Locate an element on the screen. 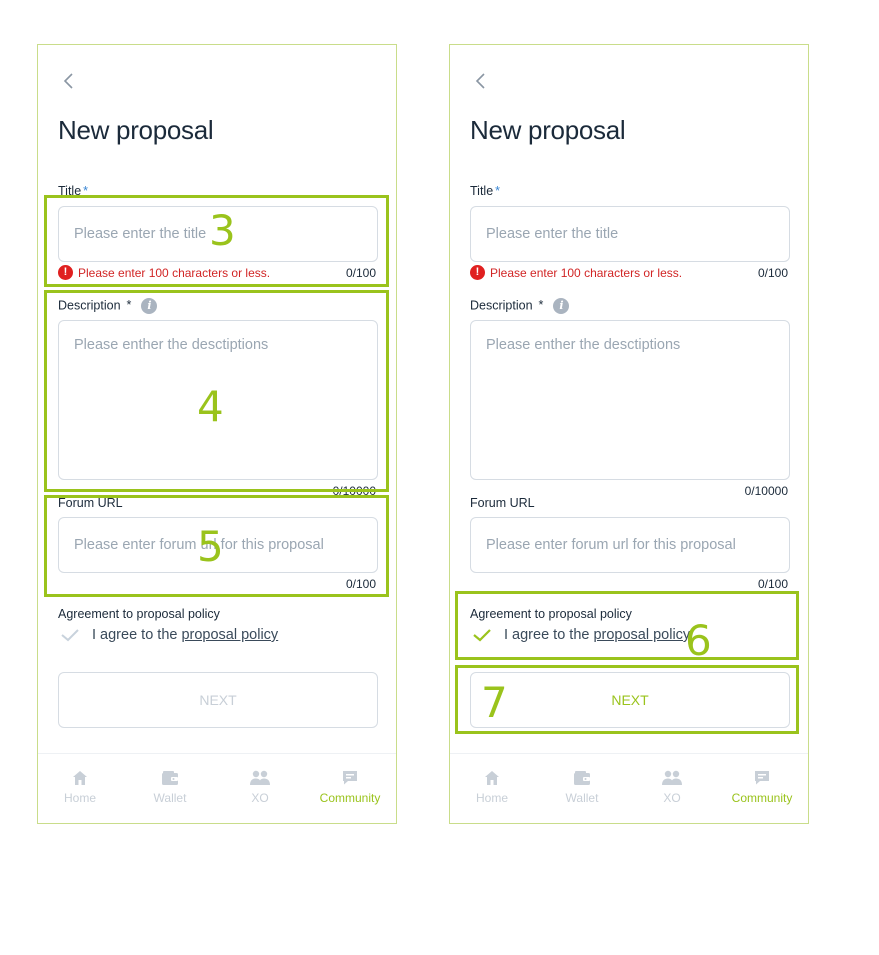 The image size is (879, 955). checkmark-icon is located at coordinates (70, 635).